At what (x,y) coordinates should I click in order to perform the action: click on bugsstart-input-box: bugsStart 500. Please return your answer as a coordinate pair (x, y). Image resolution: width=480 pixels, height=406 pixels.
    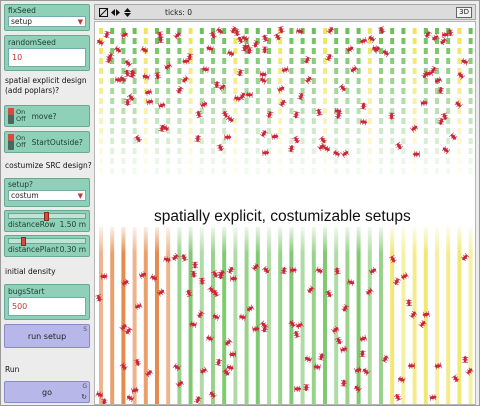
    Looking at the image, I should click on (47, 302).